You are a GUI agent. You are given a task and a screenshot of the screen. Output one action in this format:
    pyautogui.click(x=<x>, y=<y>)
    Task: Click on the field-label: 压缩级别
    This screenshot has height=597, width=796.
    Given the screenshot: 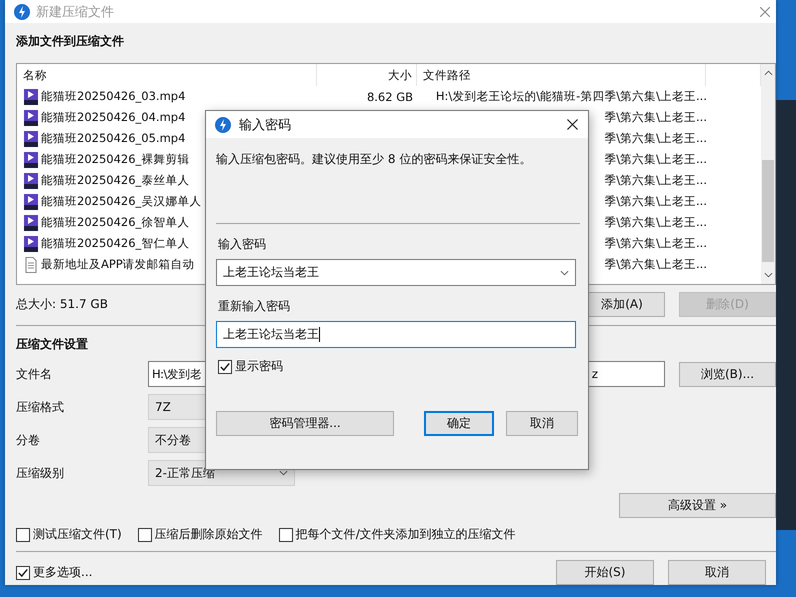 What is the action you would take?
    pyautogui.click(x=40, y=473)
    